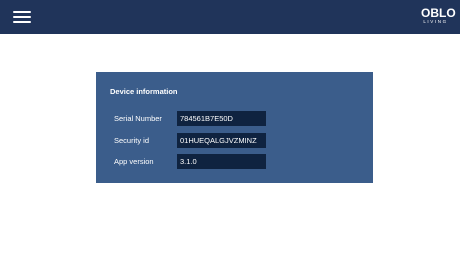 The height and width of the screenshot is (265, 460). What do you see at coordinates (230, 17) in the screenshot?
I see `top-bar: OBLO LIVING` at bounding box center [230, 17].